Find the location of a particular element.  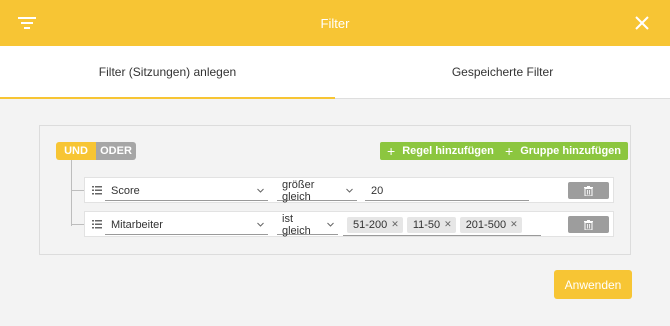

filter-list-icon is located at coordinates (27, 23).